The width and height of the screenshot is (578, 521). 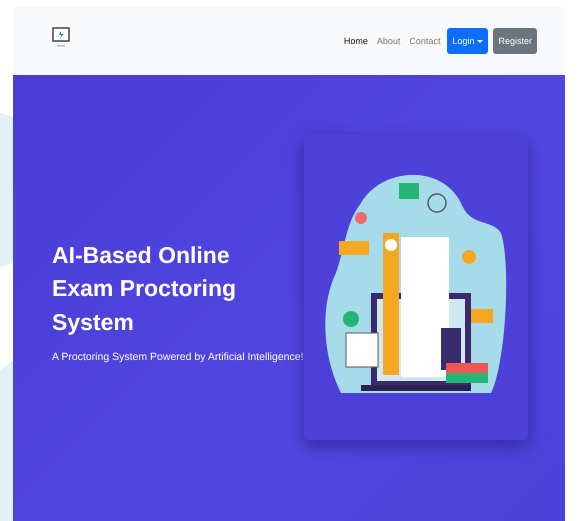 I want to click on nav-link: About, so click(x=388, y=41).